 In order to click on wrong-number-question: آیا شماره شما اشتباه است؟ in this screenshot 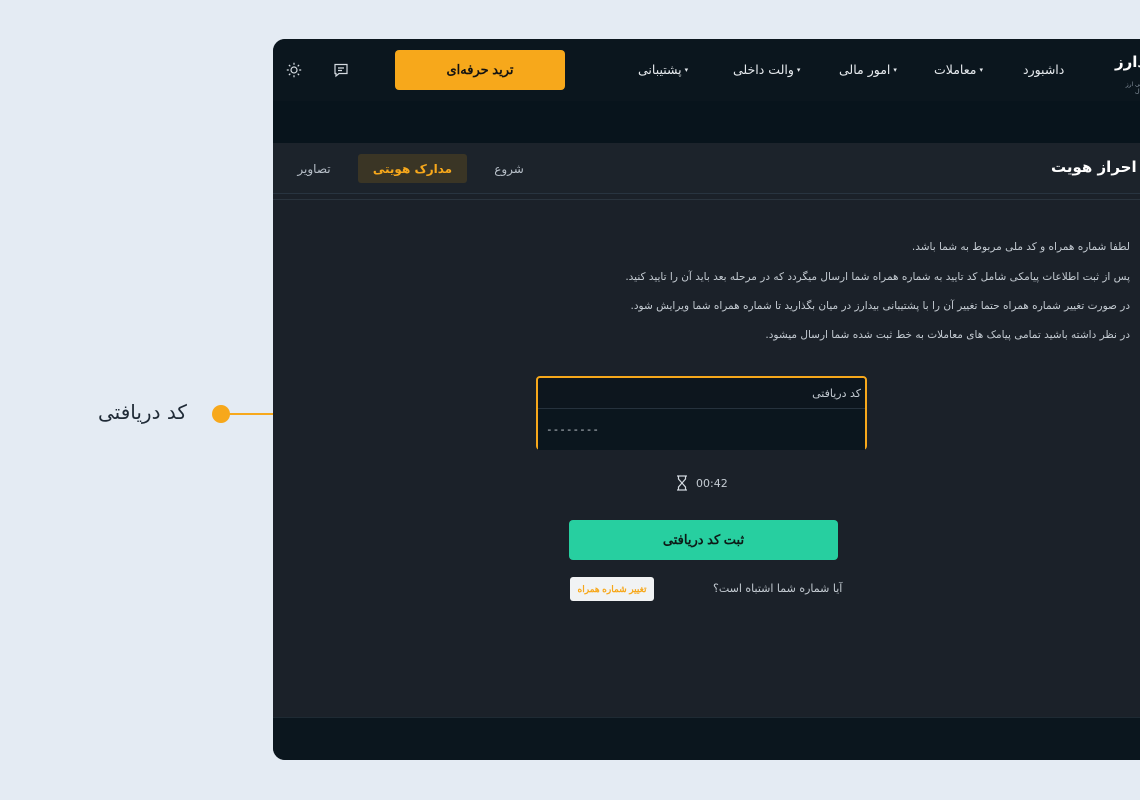, I will do `click(778, 588)`.